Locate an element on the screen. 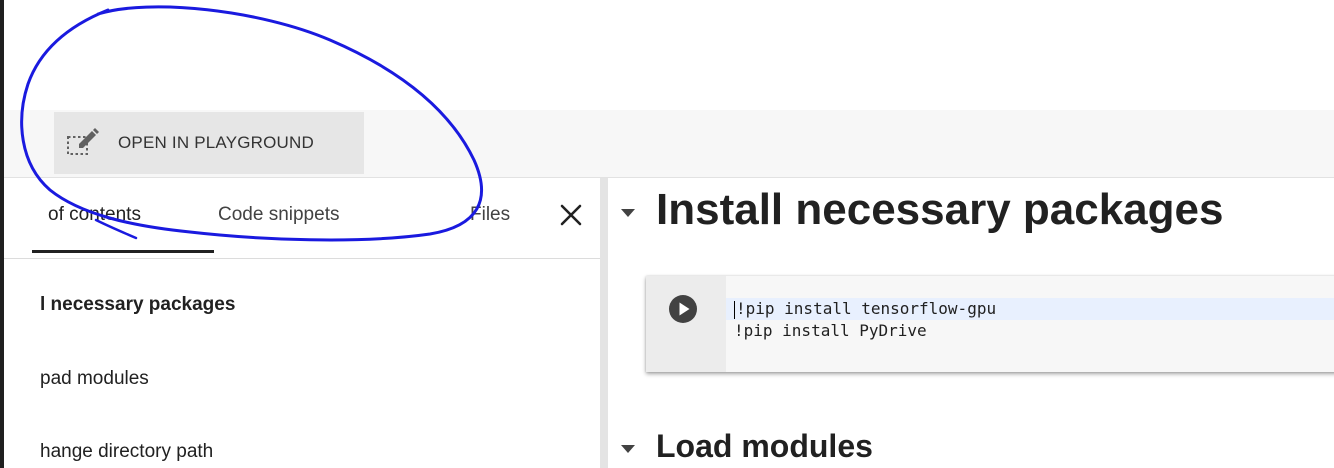  toc-item-change-directory: hange directory path is located at coordinates (126, 452).